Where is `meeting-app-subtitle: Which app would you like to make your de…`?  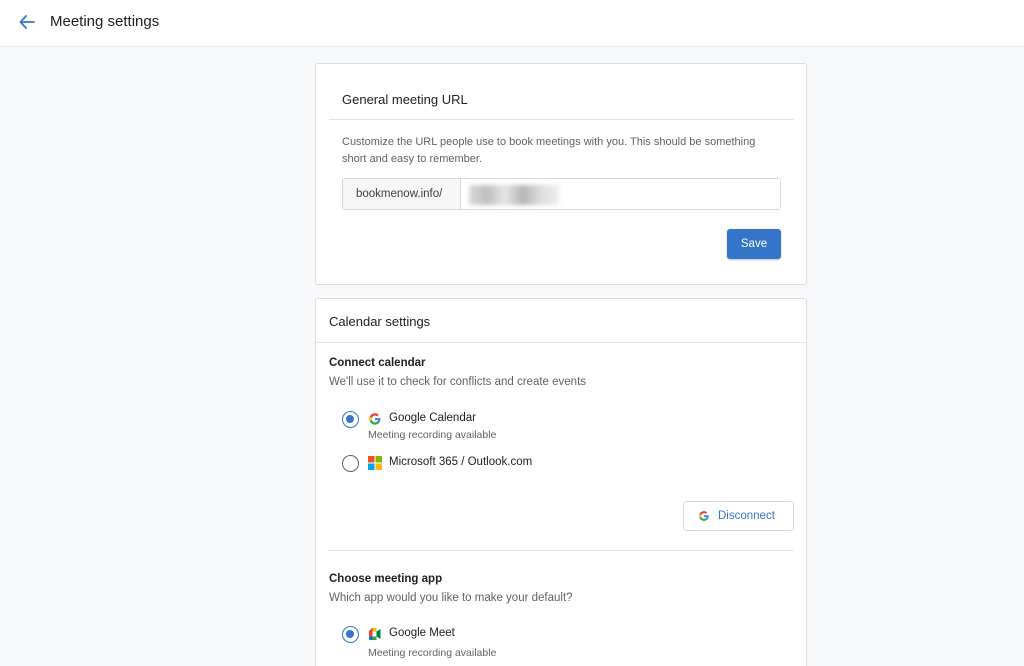 meeting-app-subtitle: Which app would you like to make your de… is located at coordinates (451, 598).